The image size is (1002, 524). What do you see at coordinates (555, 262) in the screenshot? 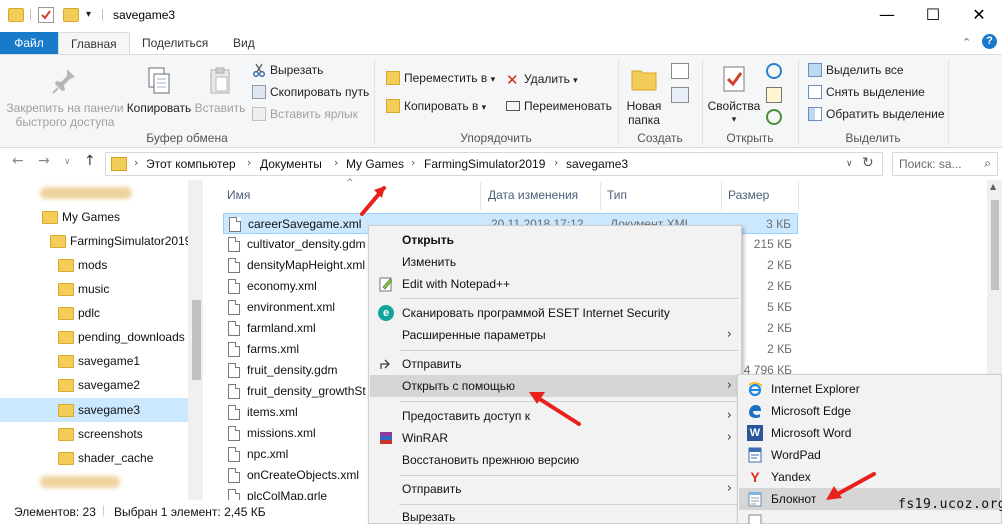
I see `menu-item-edit: Изменить` at bounding box center [555, 262].